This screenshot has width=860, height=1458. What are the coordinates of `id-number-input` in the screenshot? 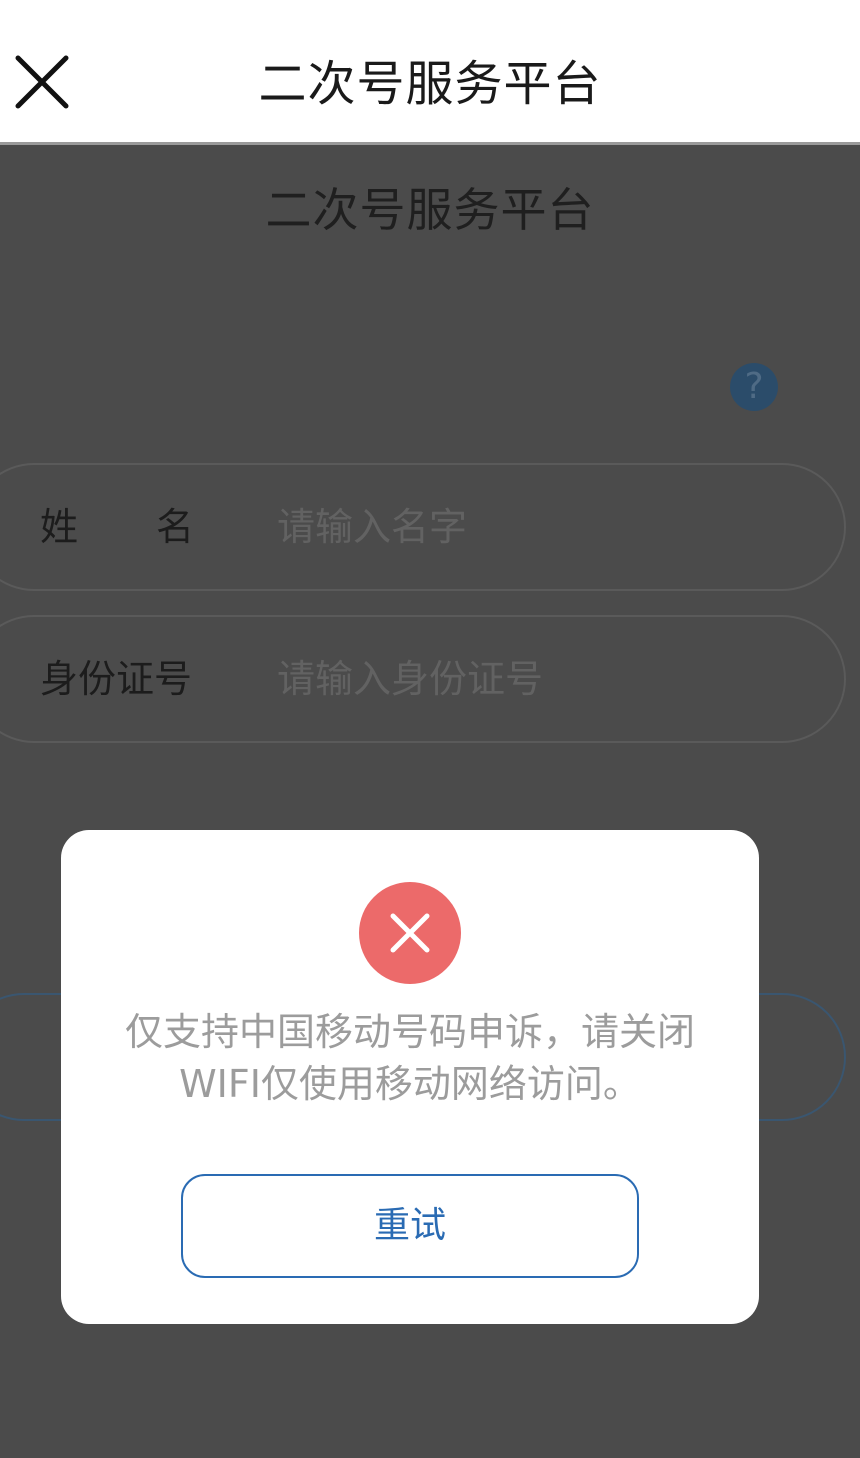 It's located at (537, 679).